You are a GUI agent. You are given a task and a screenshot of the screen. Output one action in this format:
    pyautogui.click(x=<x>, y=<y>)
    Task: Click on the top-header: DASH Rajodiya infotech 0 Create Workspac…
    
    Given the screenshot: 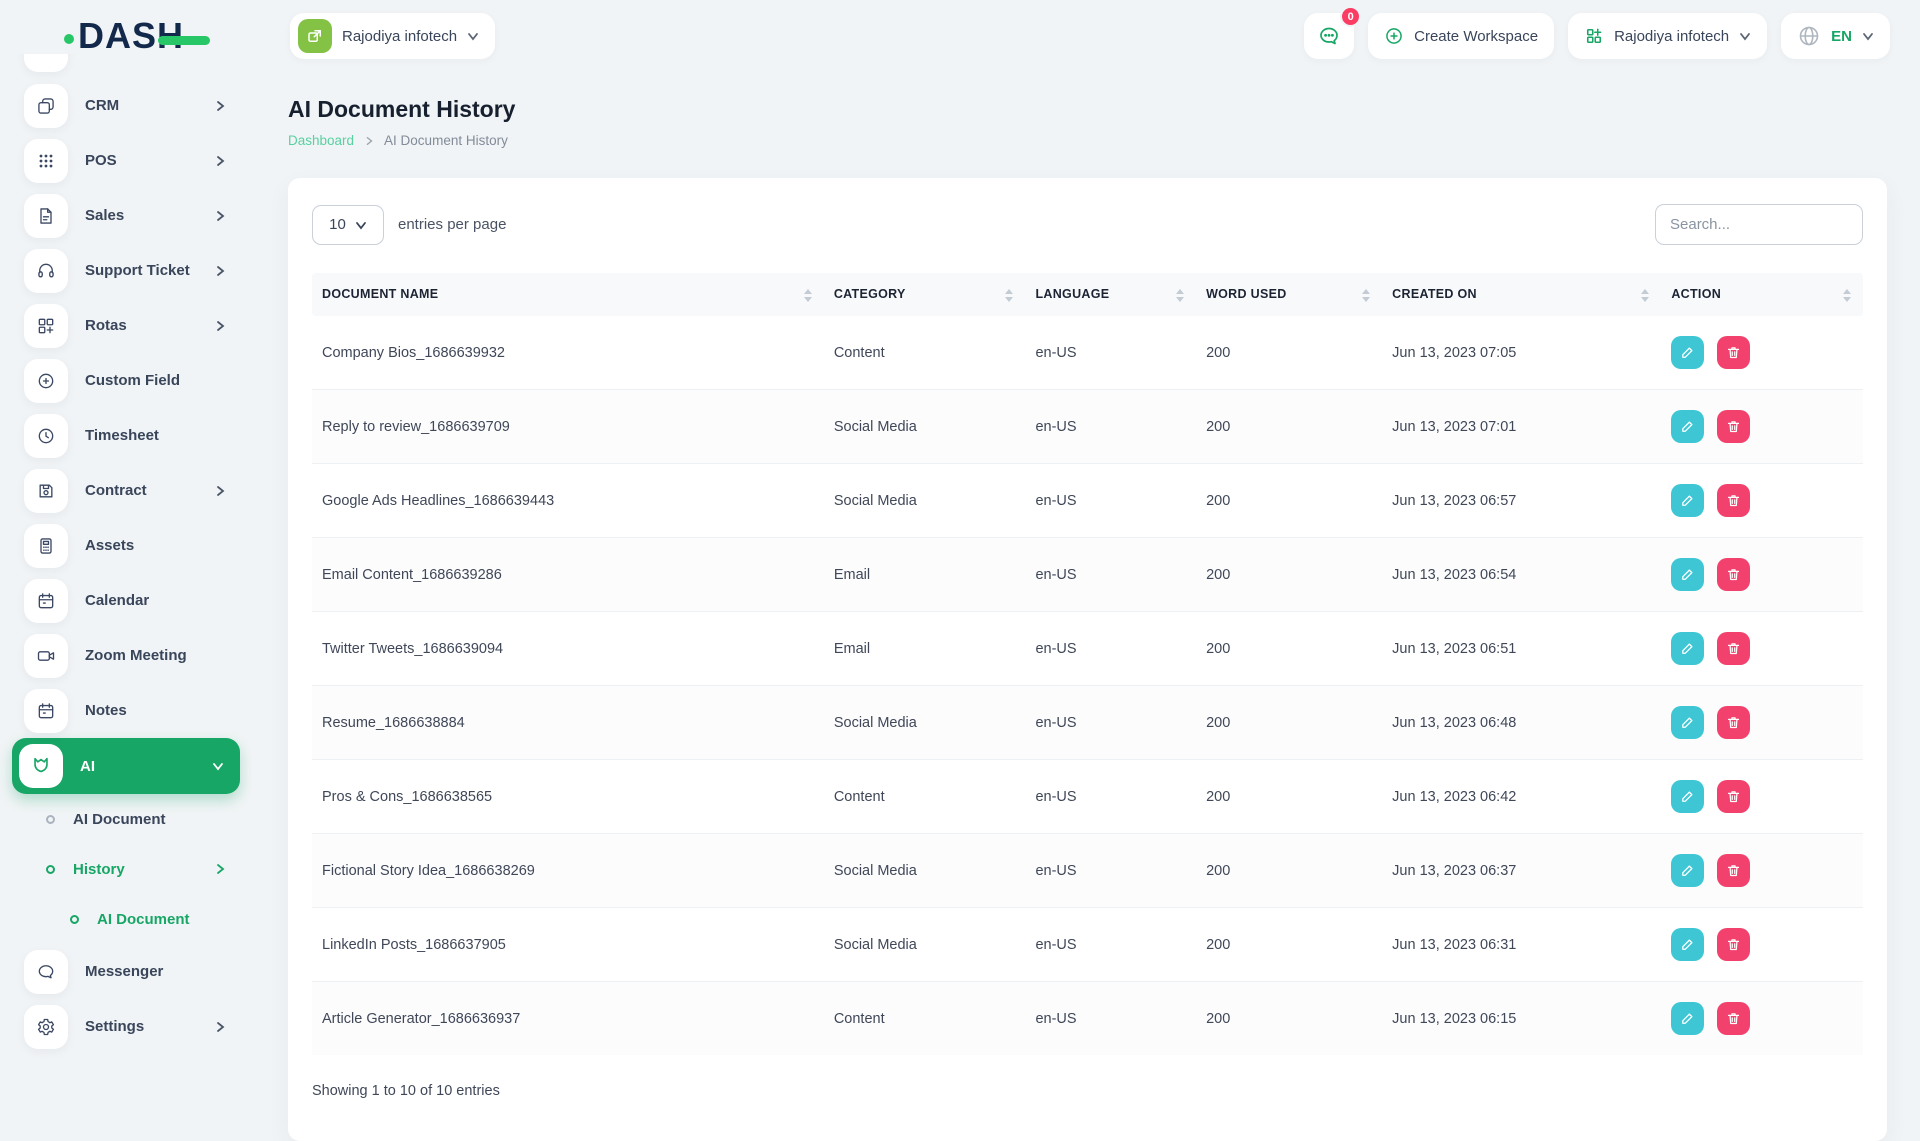 What is the action you would take?
    pyautogui.click(x=960, y=36)
    